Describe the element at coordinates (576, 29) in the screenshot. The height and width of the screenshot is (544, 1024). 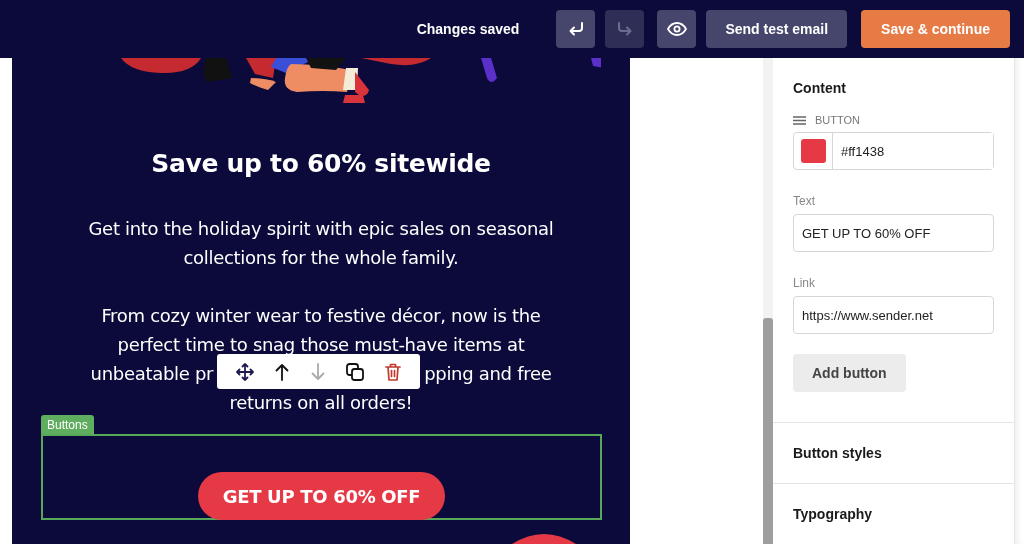
I see `undo-button` at that location.